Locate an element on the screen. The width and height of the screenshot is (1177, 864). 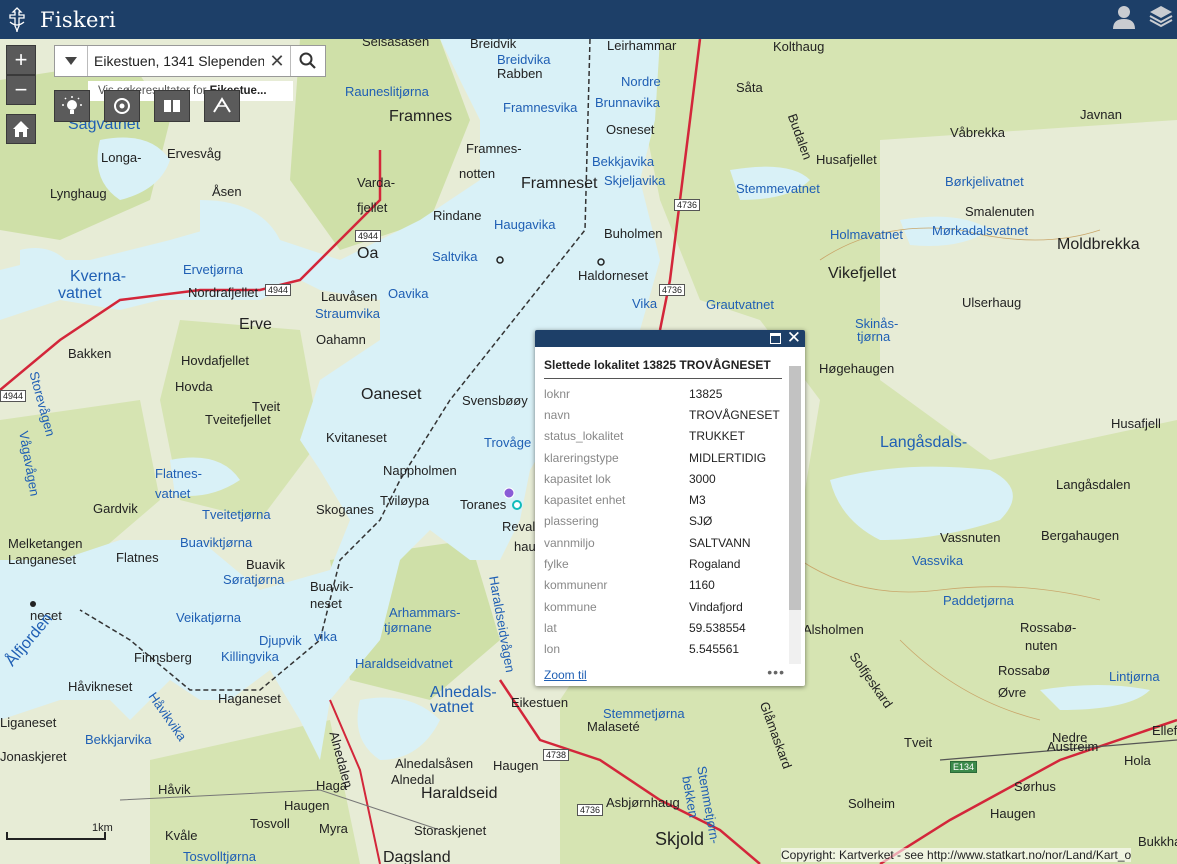
zoom-out-button: − is located at coordinates (21, 90).